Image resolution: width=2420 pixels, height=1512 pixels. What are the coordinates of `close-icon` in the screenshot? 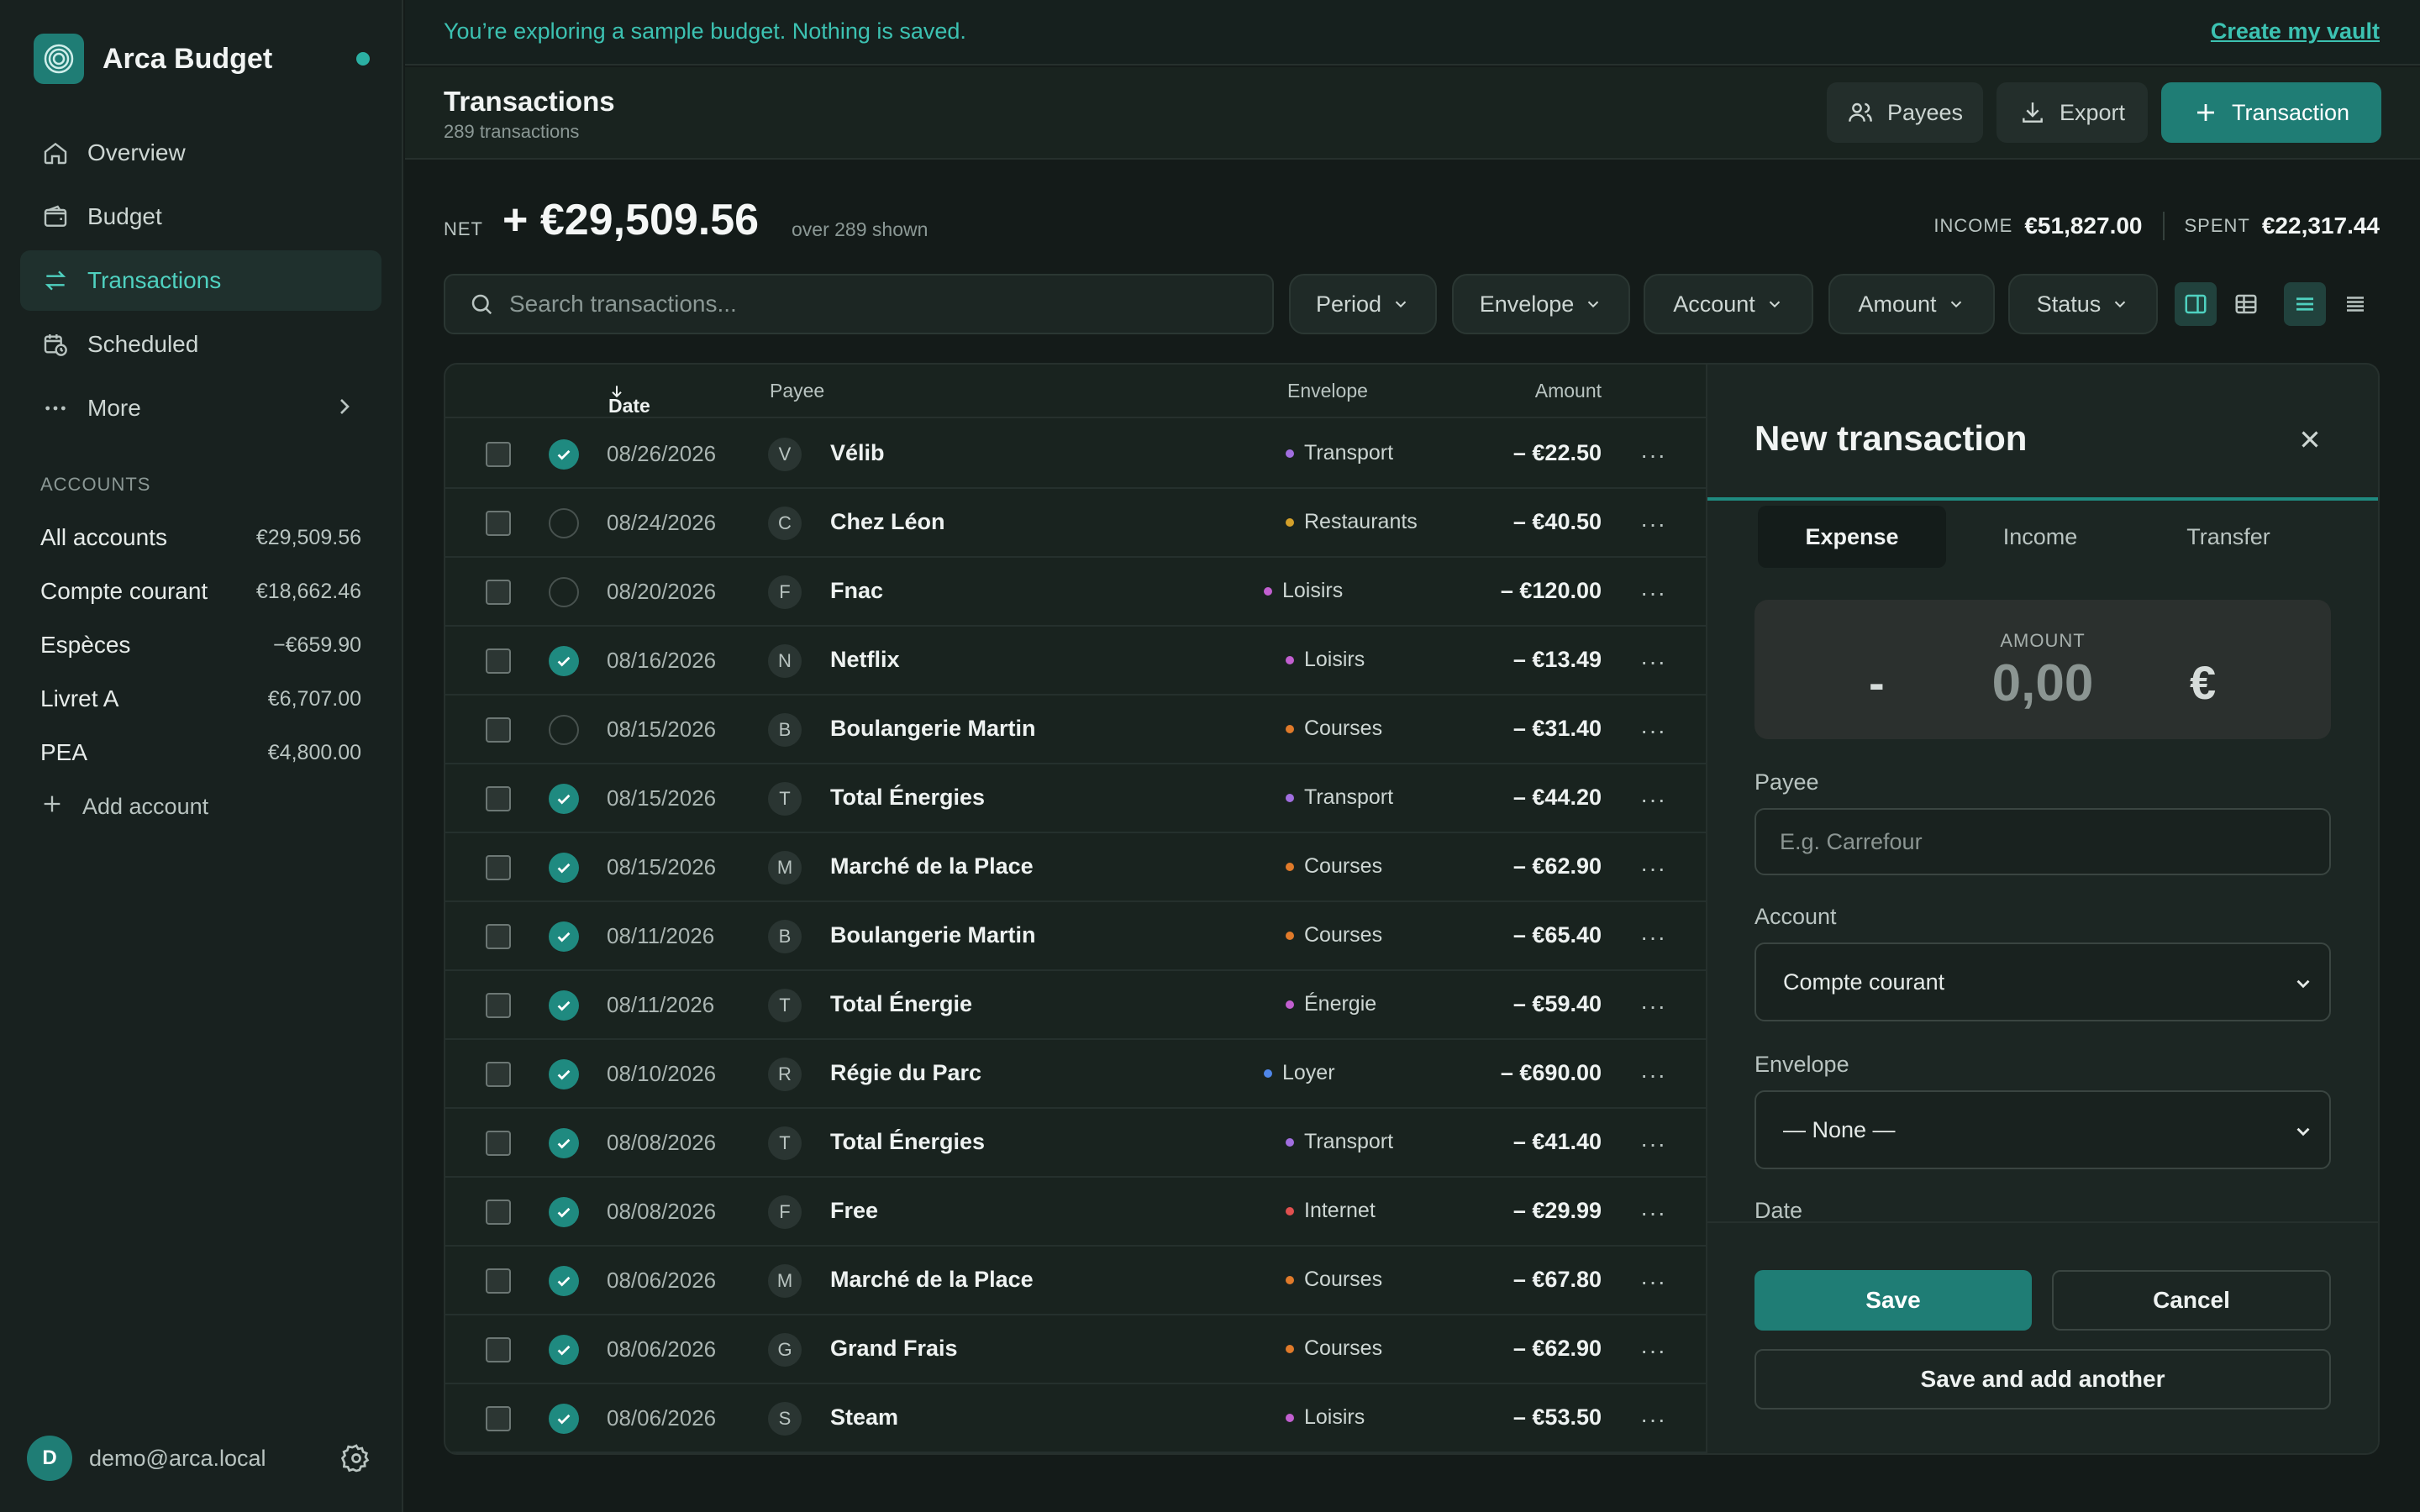 It's located at (2310, 441).